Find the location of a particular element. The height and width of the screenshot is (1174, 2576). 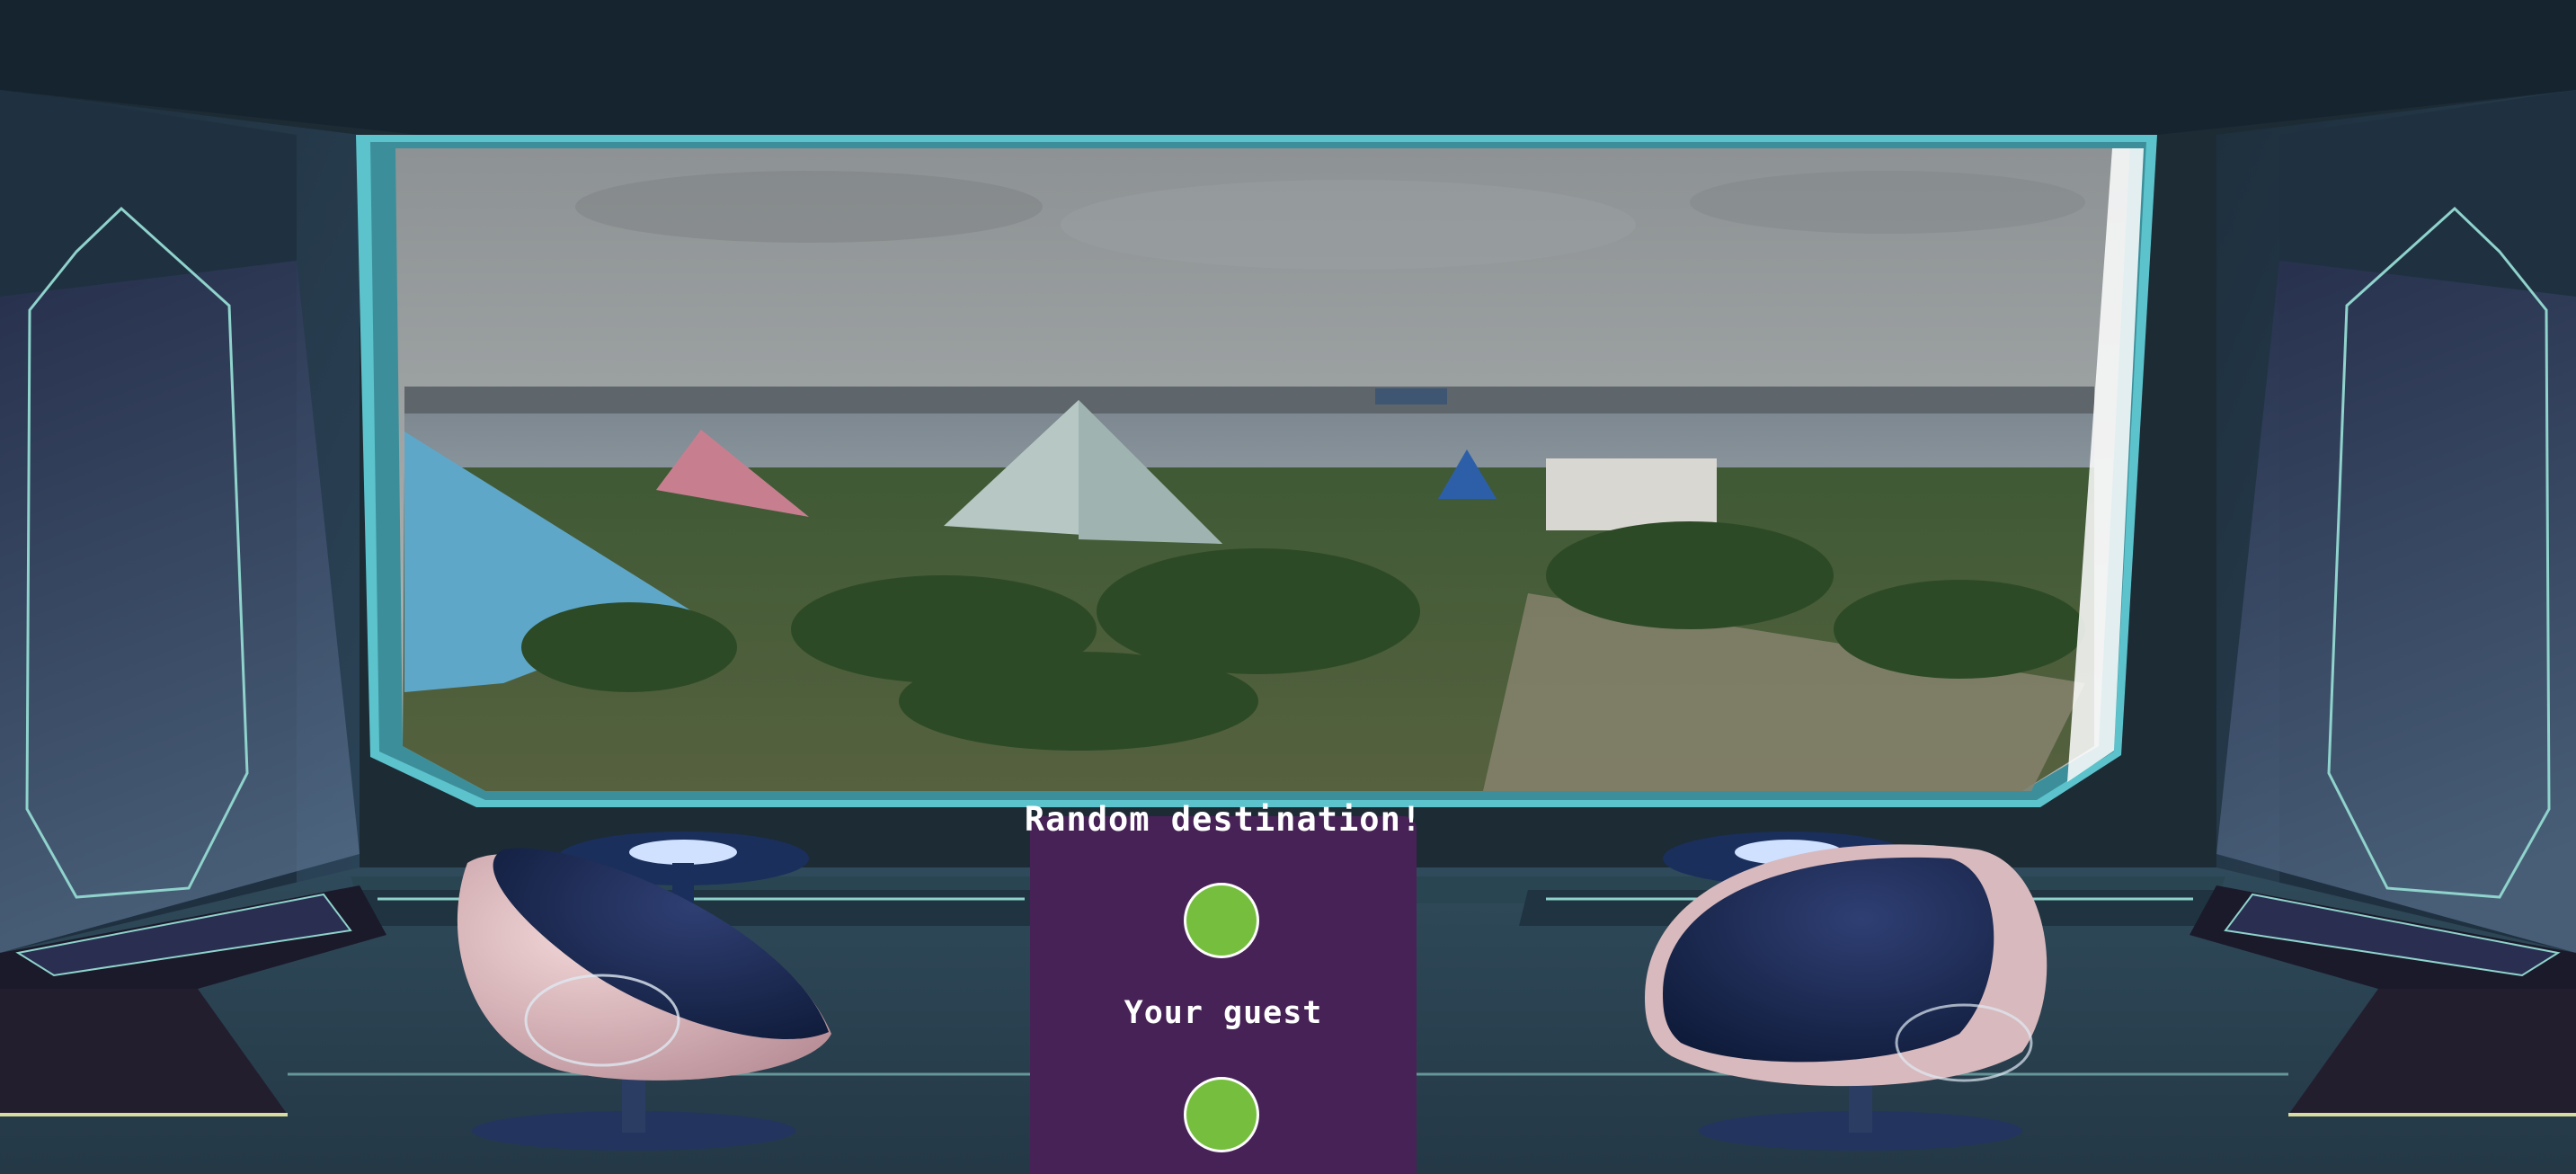

guest-indicator-button is located at coordinates (1221, 1115).